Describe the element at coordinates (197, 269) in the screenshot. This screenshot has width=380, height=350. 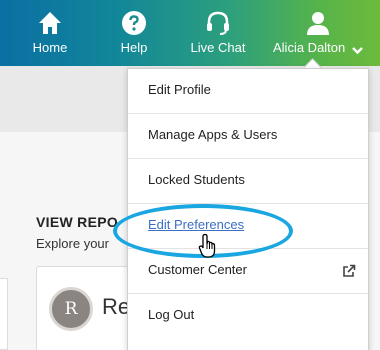
I see `menu-item-label: Customer Center` at that location.